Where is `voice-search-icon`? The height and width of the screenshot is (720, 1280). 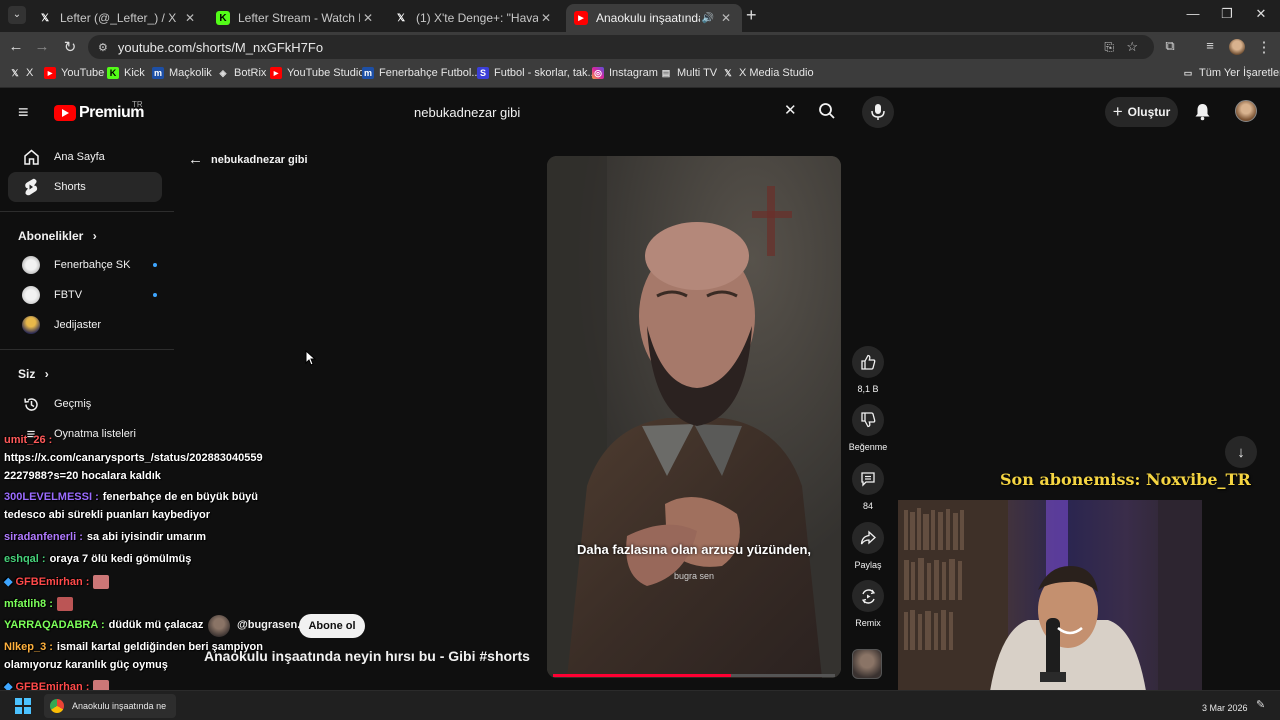
voice-search-icon is located at coordinates (878, 112).